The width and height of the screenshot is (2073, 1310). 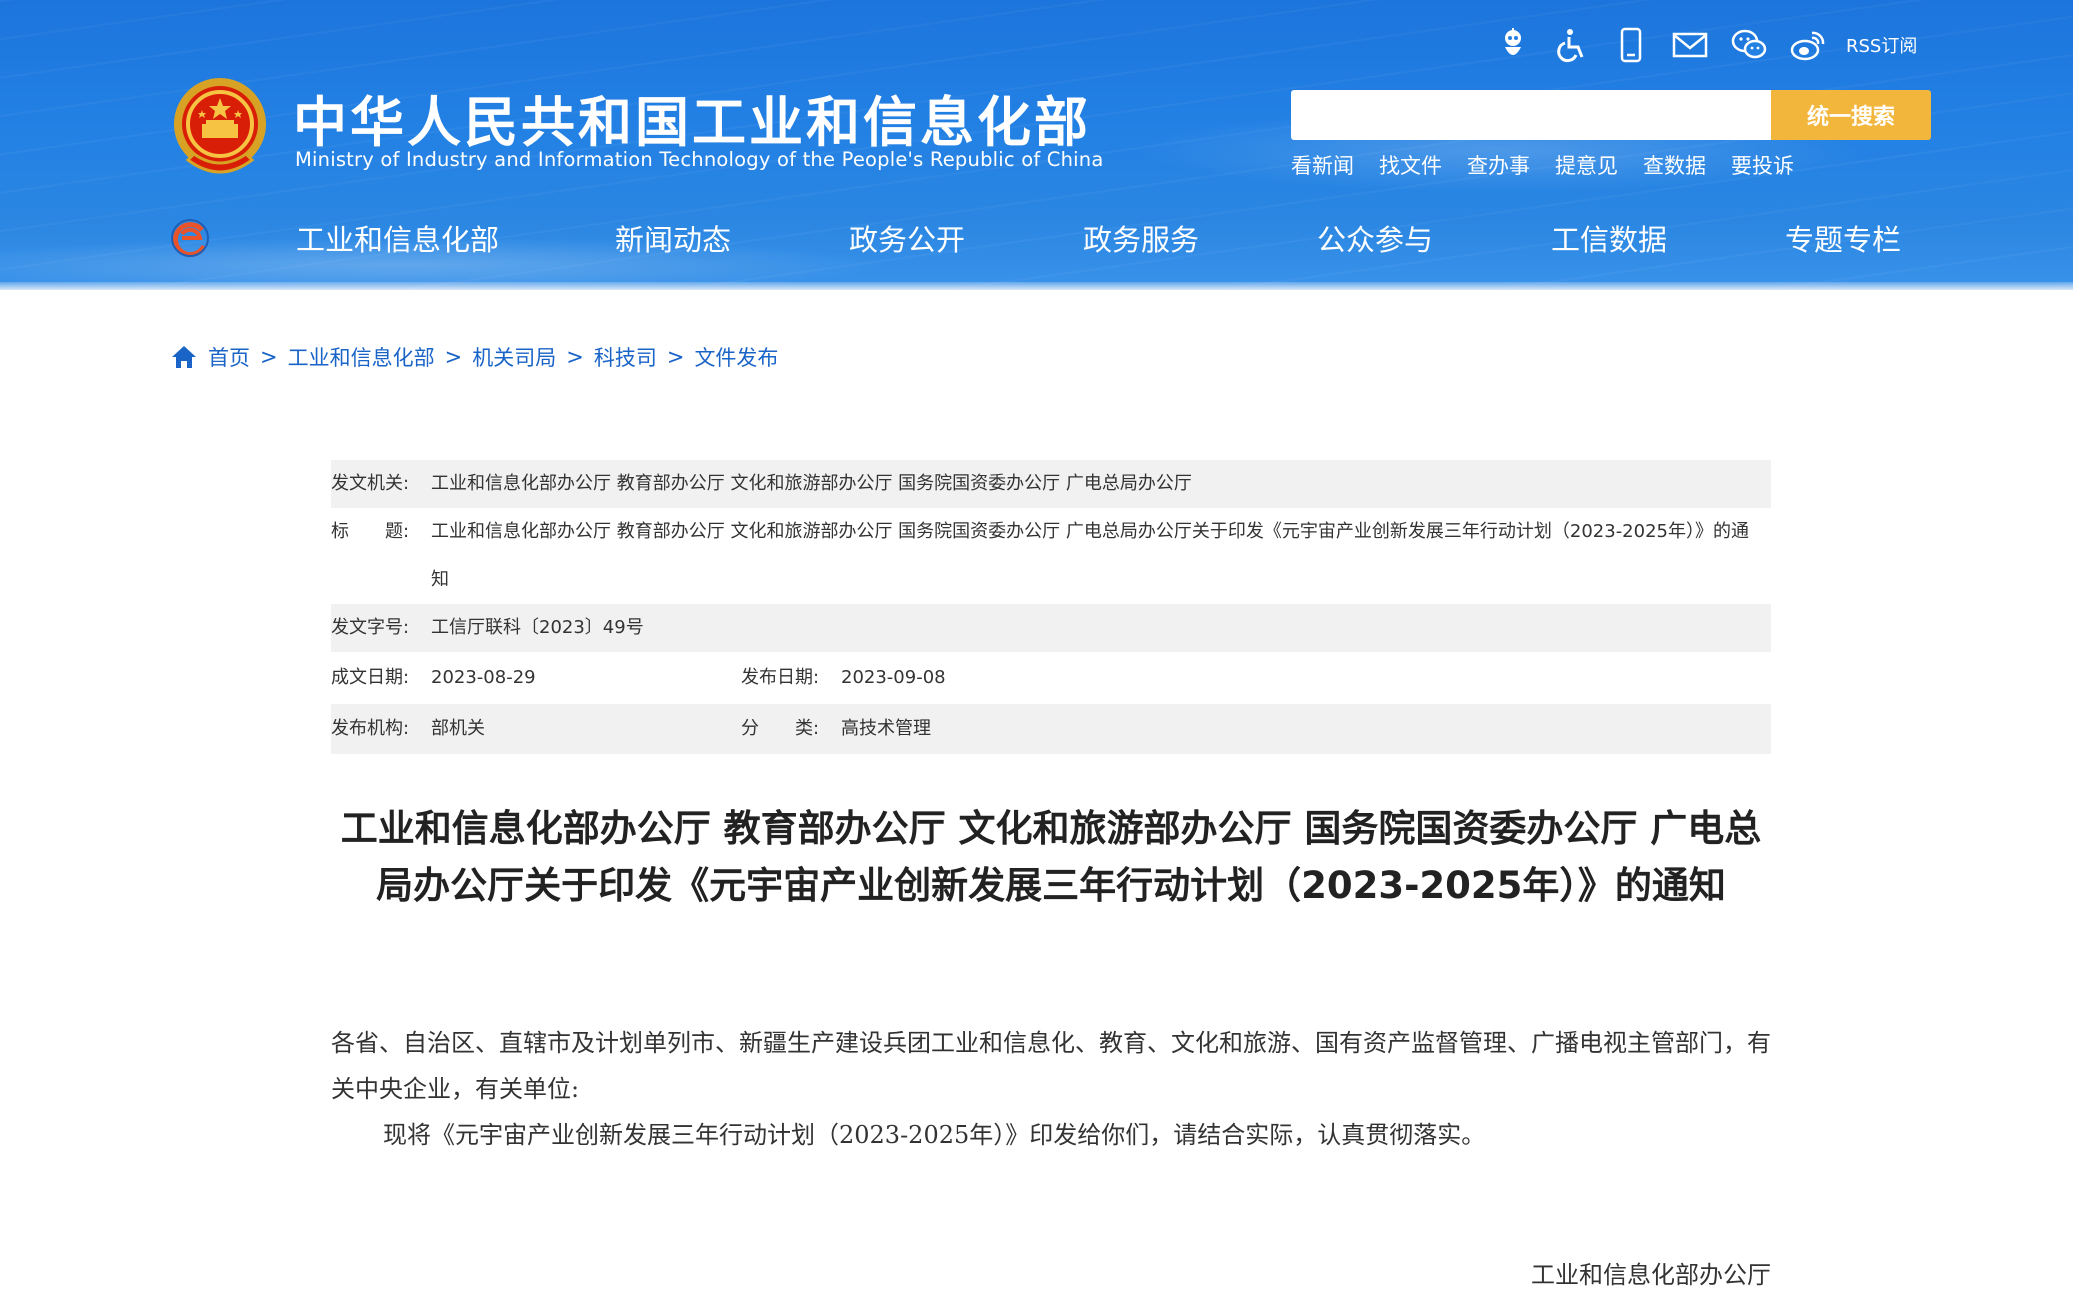 I want to click on breadcrumb-home: 首页, so click(x=229, y=357).